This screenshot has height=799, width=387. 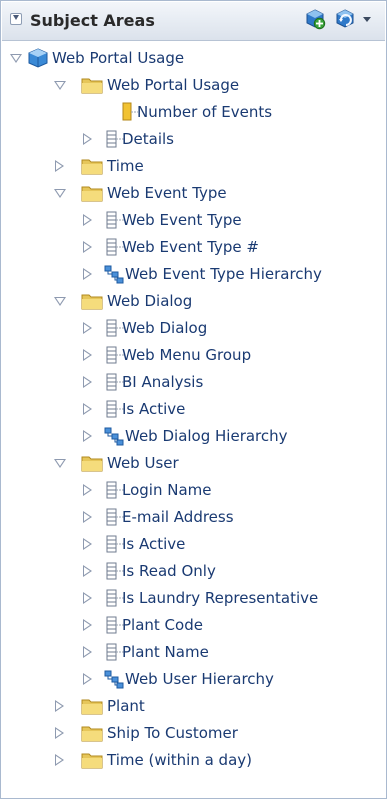 I want to click on tree-node-column: E-mail Address, so click(x=193, y=517).